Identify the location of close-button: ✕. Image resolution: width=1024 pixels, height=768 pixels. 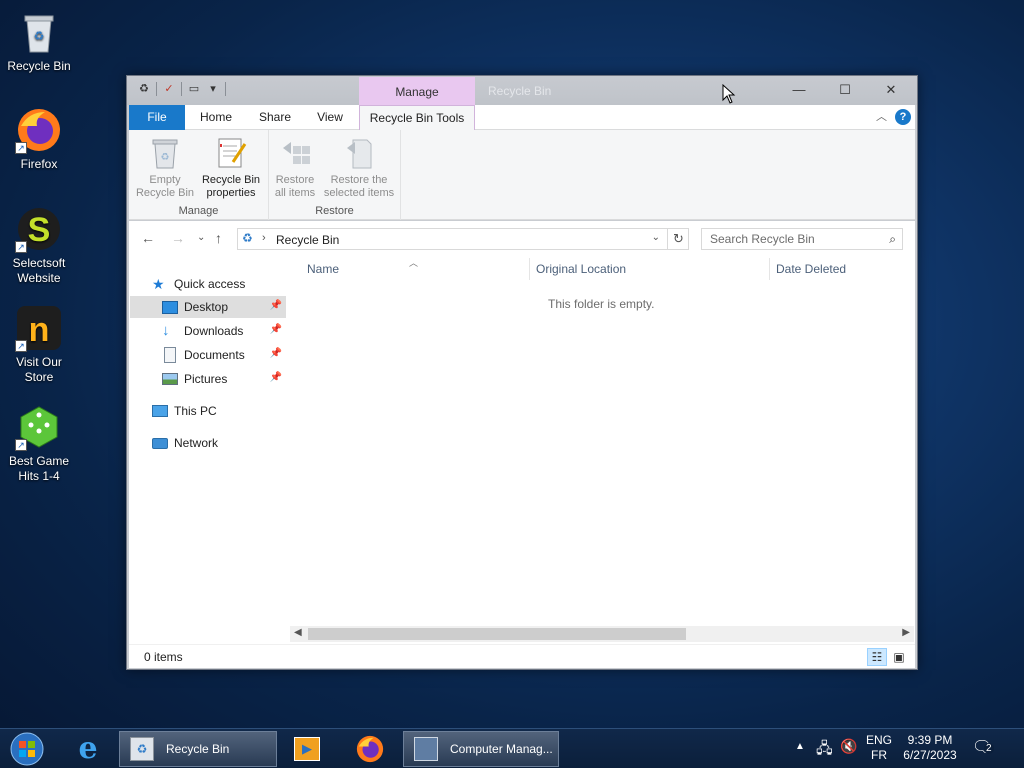
(891, 90).